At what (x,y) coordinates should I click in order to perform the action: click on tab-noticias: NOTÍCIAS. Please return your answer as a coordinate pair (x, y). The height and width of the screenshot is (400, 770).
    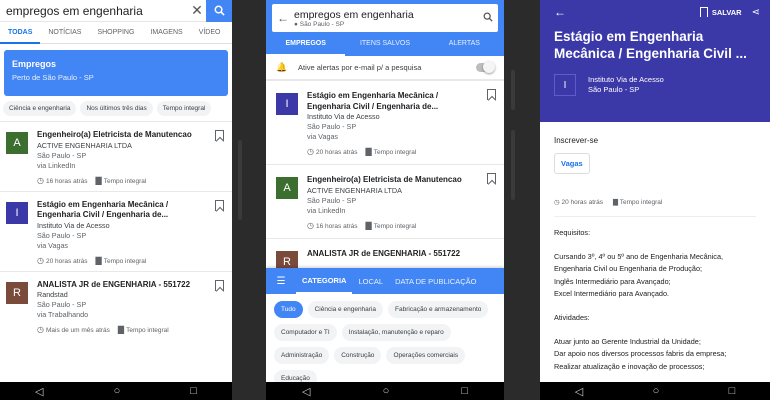
    Looking at the image, I should click on (64, 33).